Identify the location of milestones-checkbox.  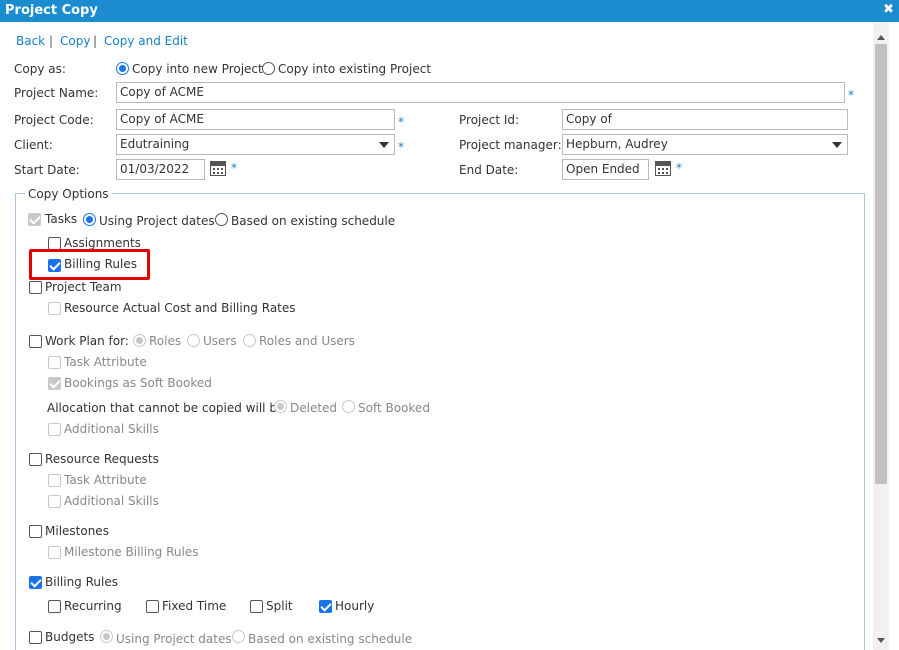
(35, 531).